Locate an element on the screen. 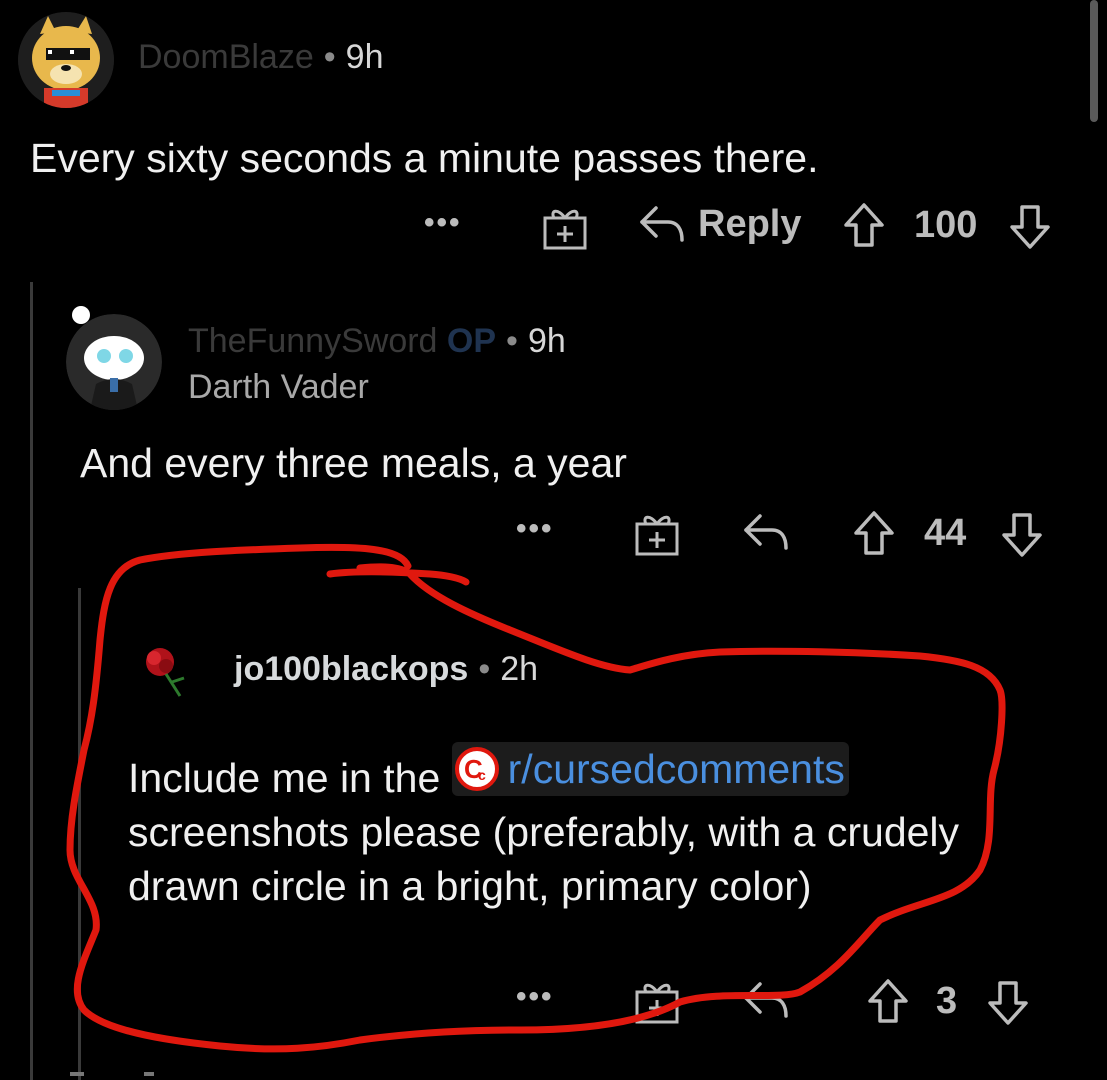  subreddit-link-text: r/cursedcomments is located at coordinates (676, 769).